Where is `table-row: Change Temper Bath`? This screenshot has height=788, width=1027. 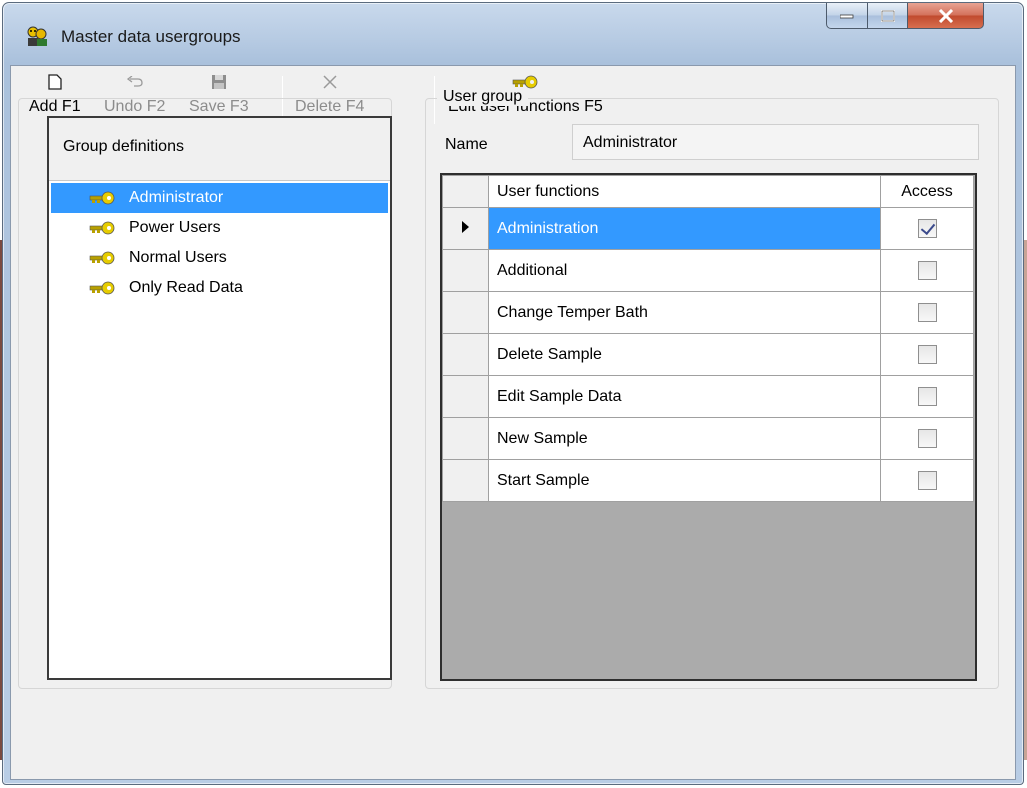
table-row: Change Temper Bath is located at coordinates (708, 312).